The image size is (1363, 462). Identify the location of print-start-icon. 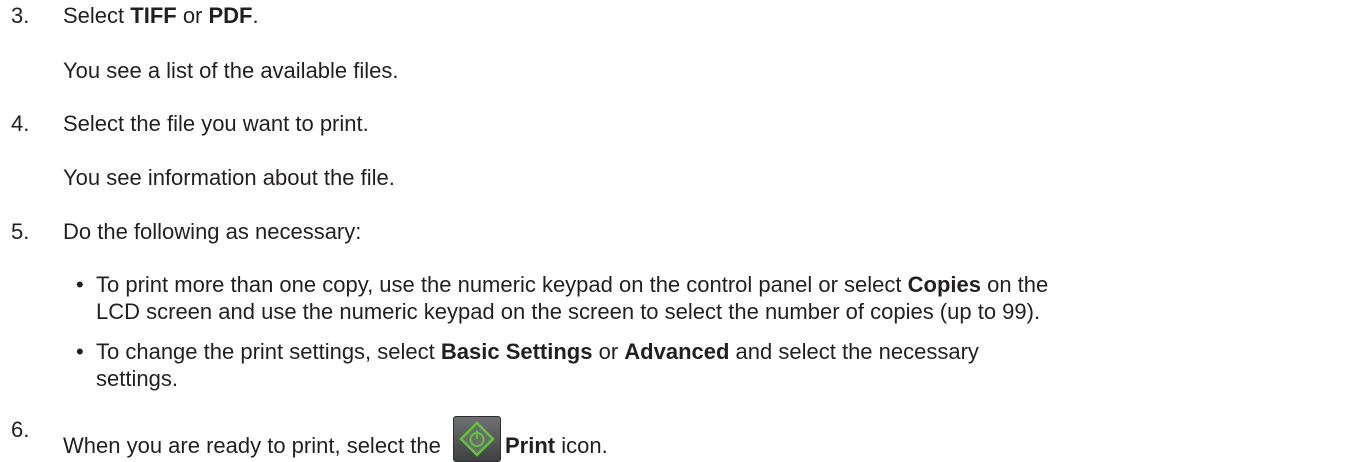
(476, 439).